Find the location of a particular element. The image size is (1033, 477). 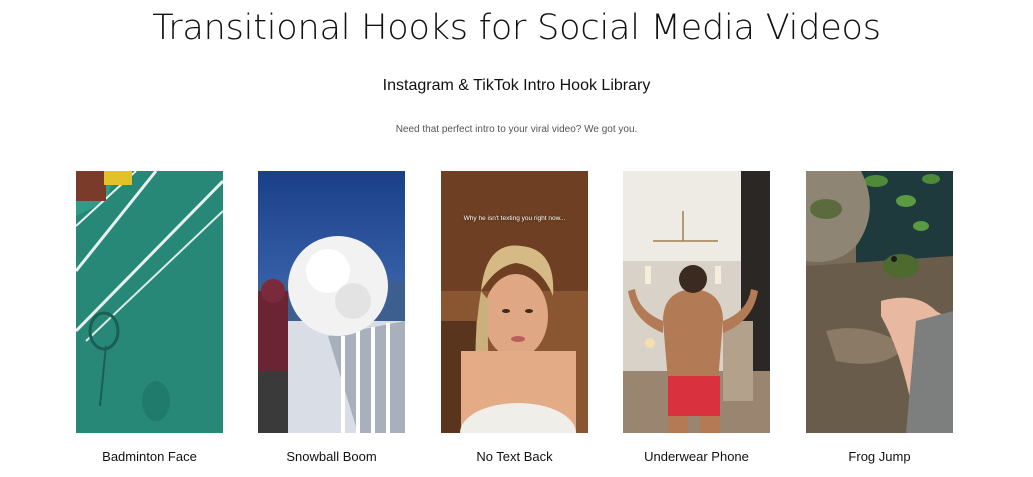

video-card-snowball-boom: Snowball Boom is located at coordinates (331, 321).